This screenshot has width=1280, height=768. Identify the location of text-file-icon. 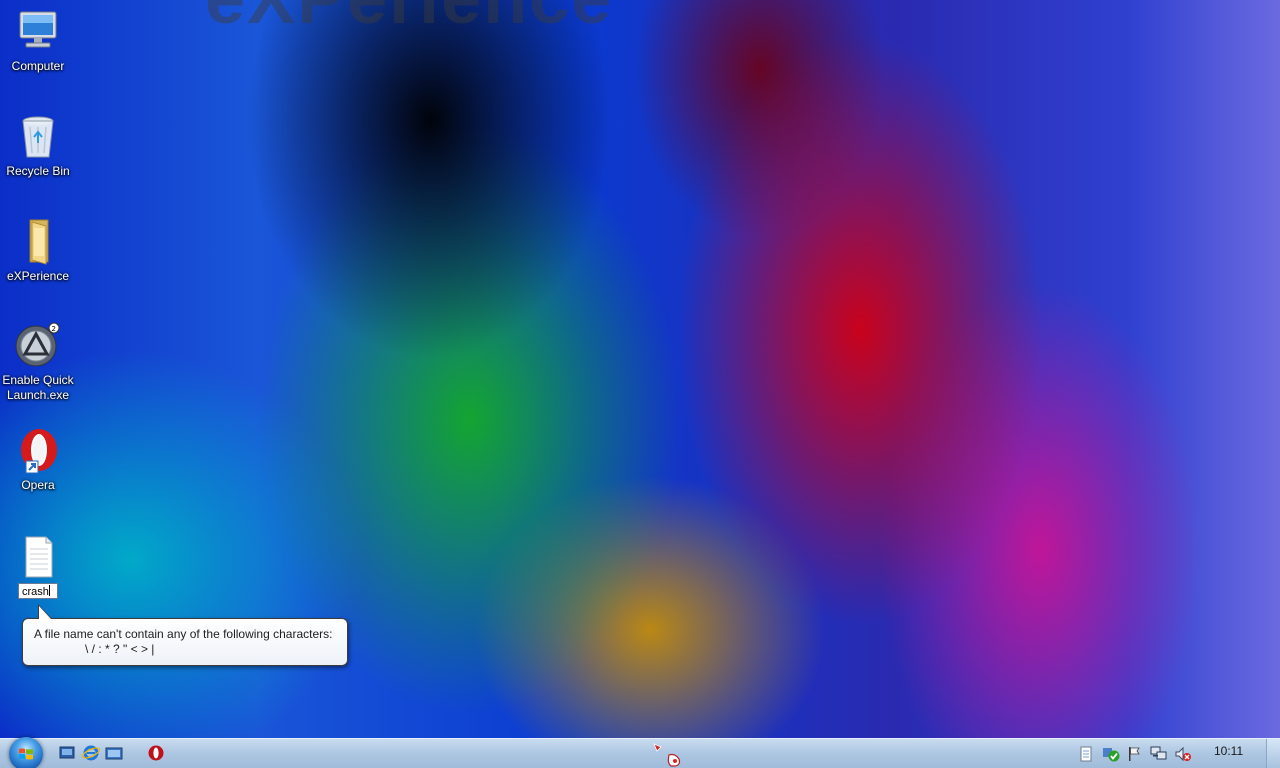
(38, 557).